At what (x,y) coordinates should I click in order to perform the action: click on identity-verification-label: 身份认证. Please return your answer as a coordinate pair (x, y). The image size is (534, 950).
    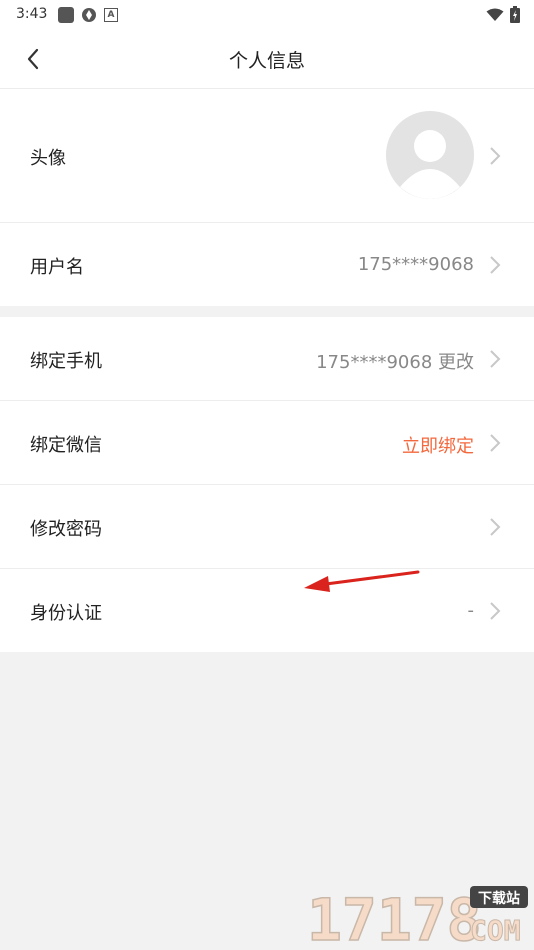
    Looking at the image, I should click on (66, 613).